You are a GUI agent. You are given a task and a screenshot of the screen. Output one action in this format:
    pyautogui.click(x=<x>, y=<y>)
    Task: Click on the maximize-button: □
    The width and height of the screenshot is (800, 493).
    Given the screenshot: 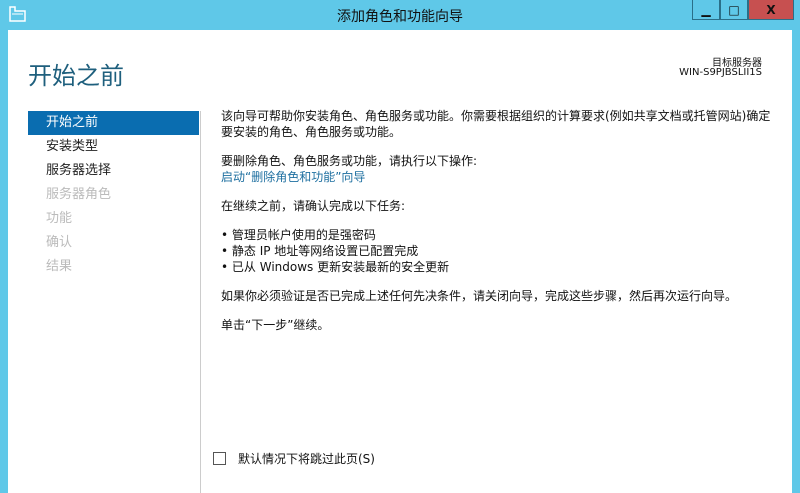 What is the action you would take?
    pyautogui.click(x=734, y=10)
    